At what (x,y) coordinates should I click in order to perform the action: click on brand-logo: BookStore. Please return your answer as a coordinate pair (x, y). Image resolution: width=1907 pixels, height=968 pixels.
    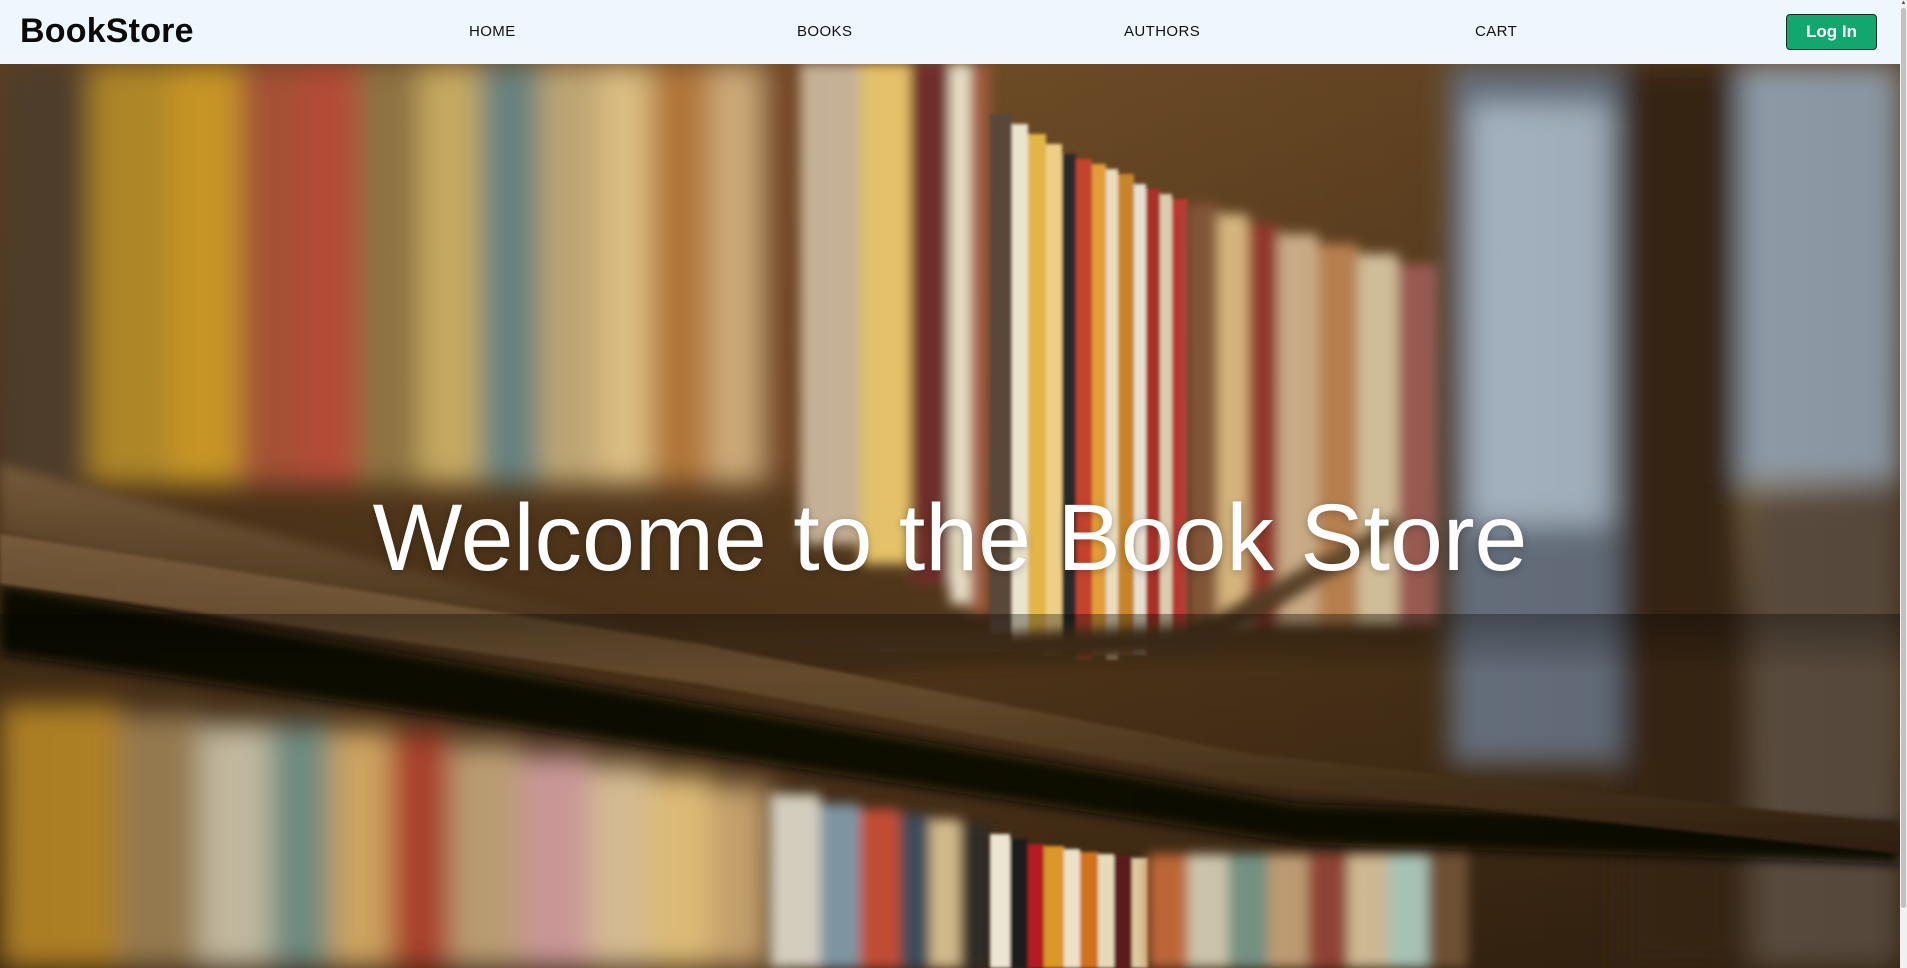
    Looking at the image, I should click on (107, 31).